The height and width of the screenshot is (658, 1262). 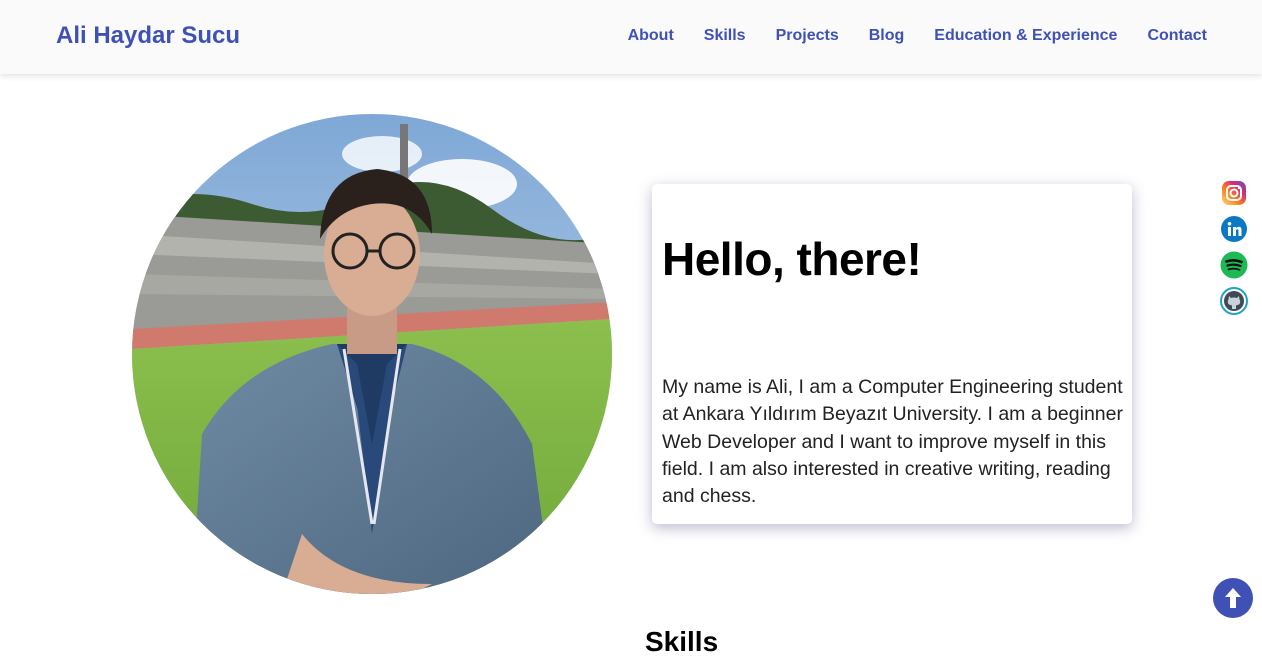 I want to click on scroll-to-top-button, so click(x=1233, y=598).